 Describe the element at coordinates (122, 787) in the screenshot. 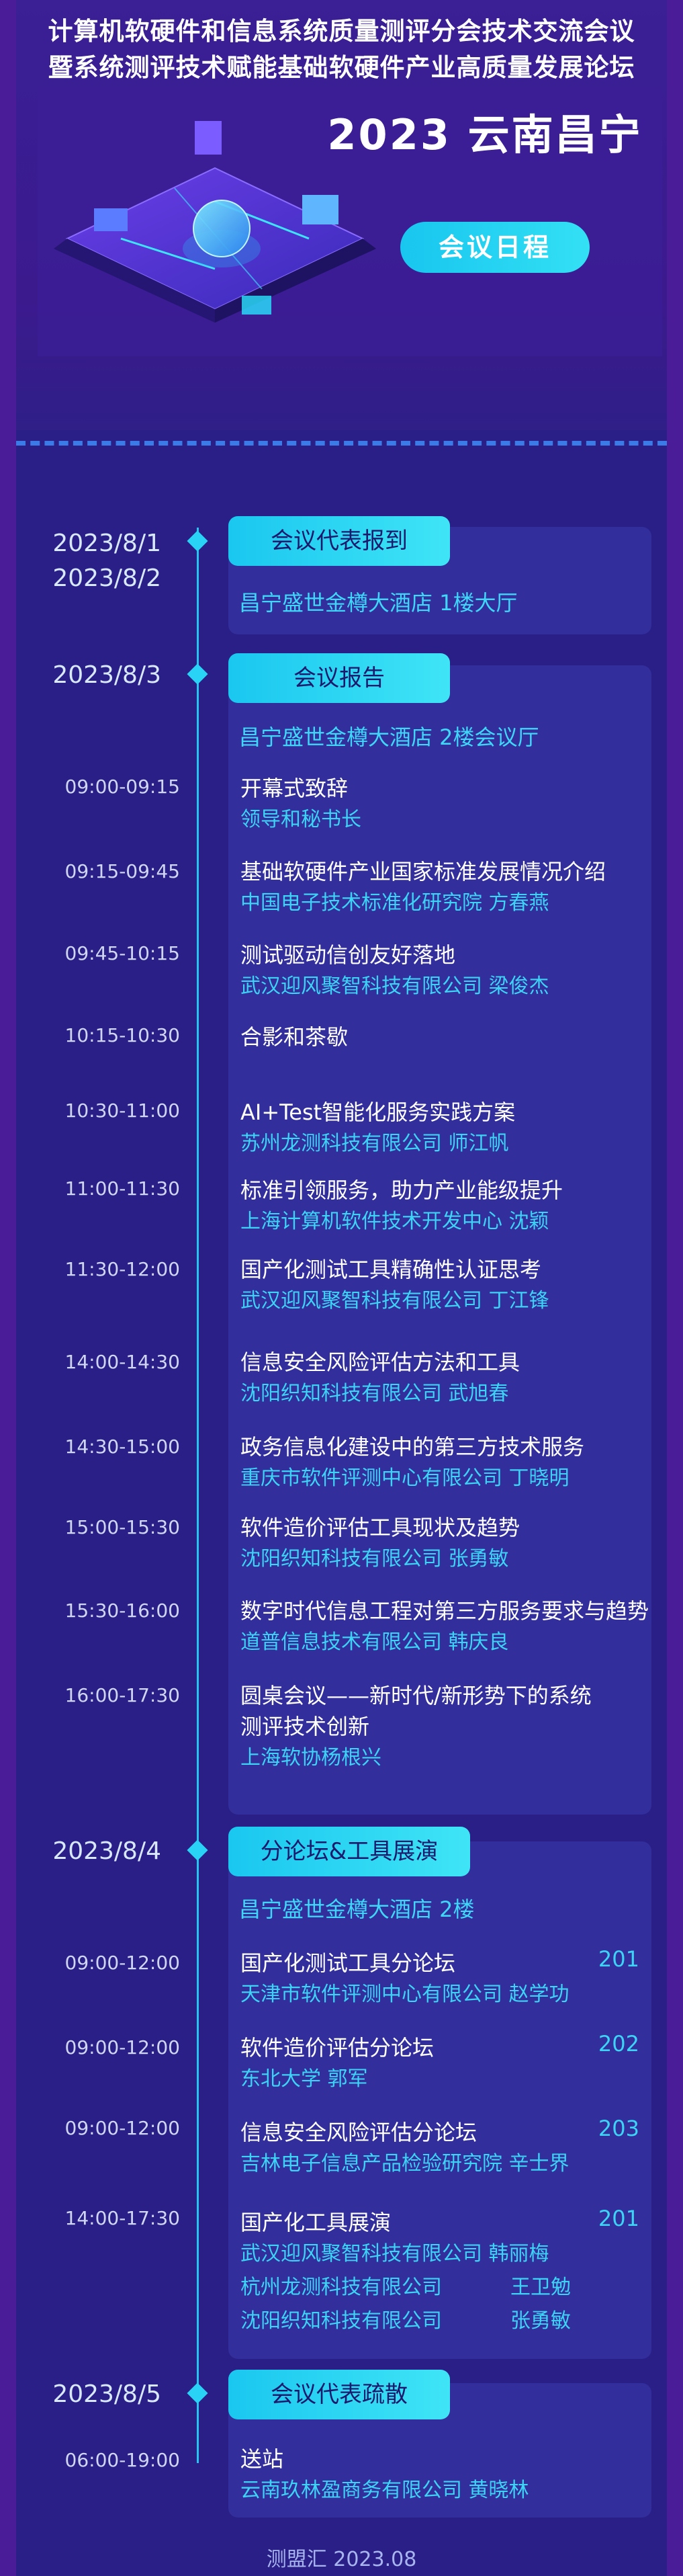

I see `agenda-time: 09:00-09:15` at that location.